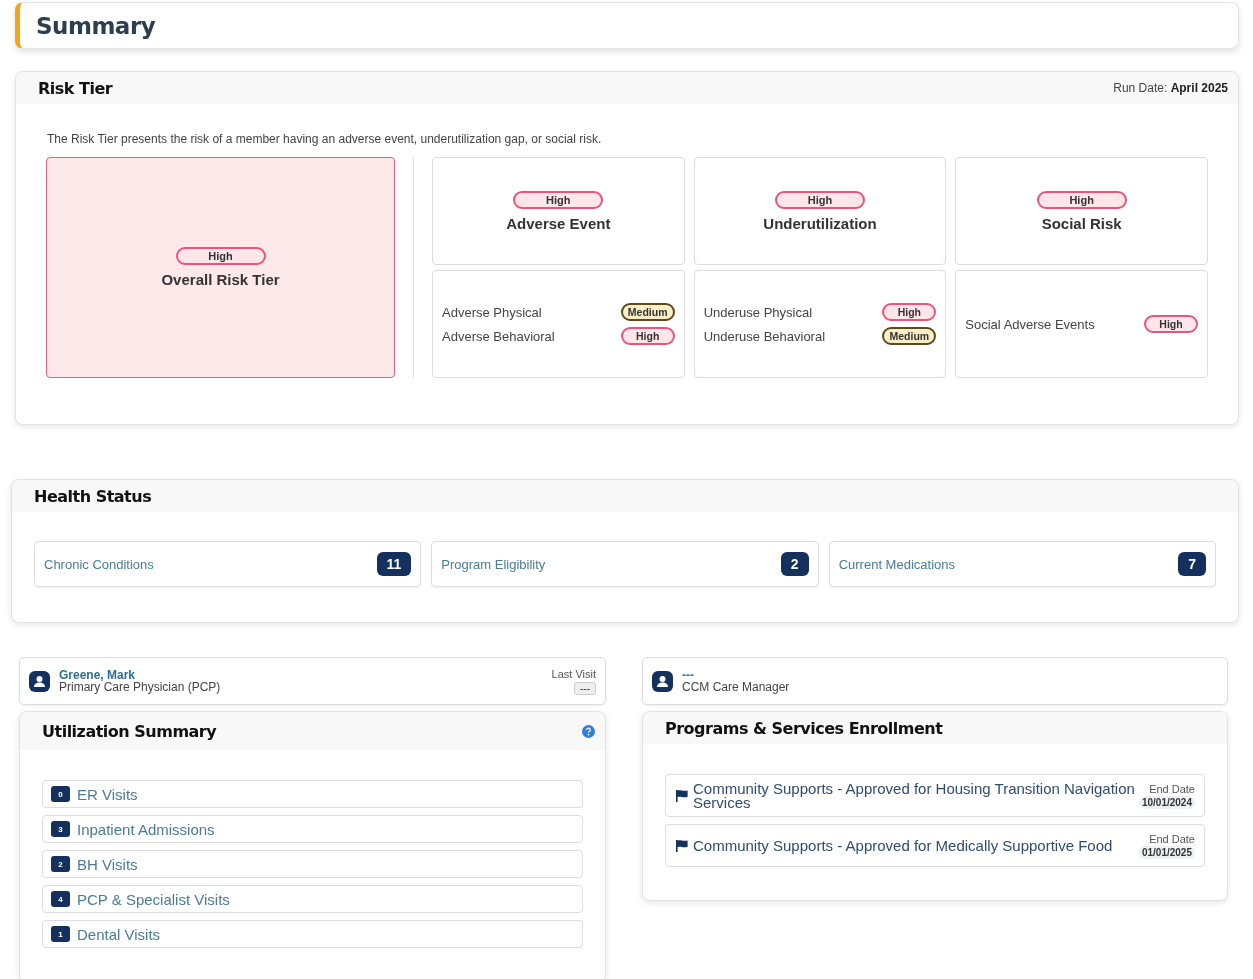  I want to click on pcp-role: Primary Care Physician (PCP), so click(140, 687).